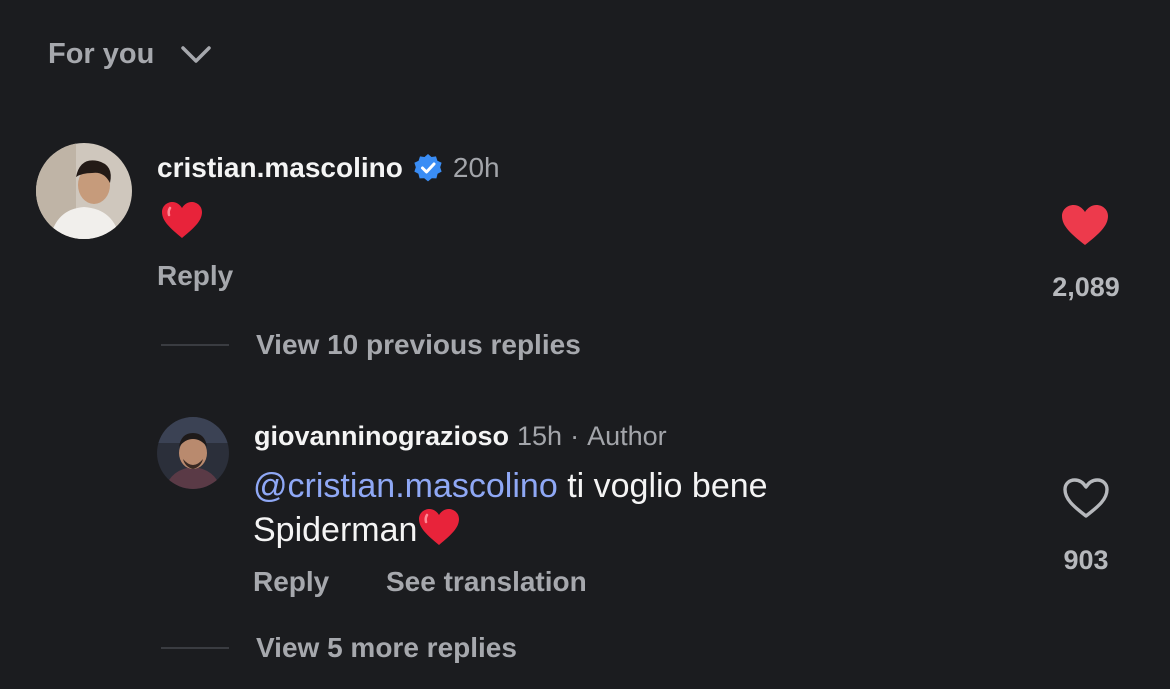 Image resolution: width=1170 pixels, height=689 pixels. Describe the element at coordinates (381, 436) in the screenshot. I see `reply-username: giovanninograzioso` at that location.